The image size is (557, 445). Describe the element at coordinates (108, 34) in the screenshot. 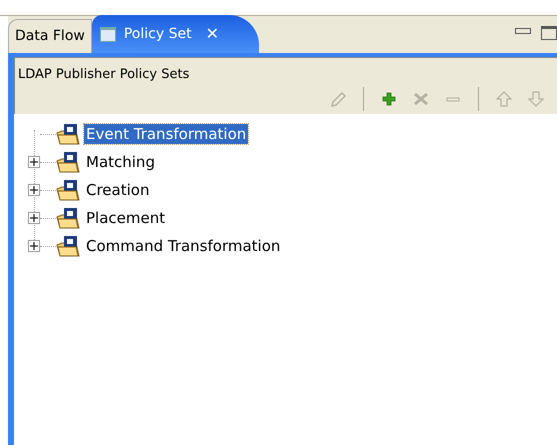

I see `window-icon` at that location.